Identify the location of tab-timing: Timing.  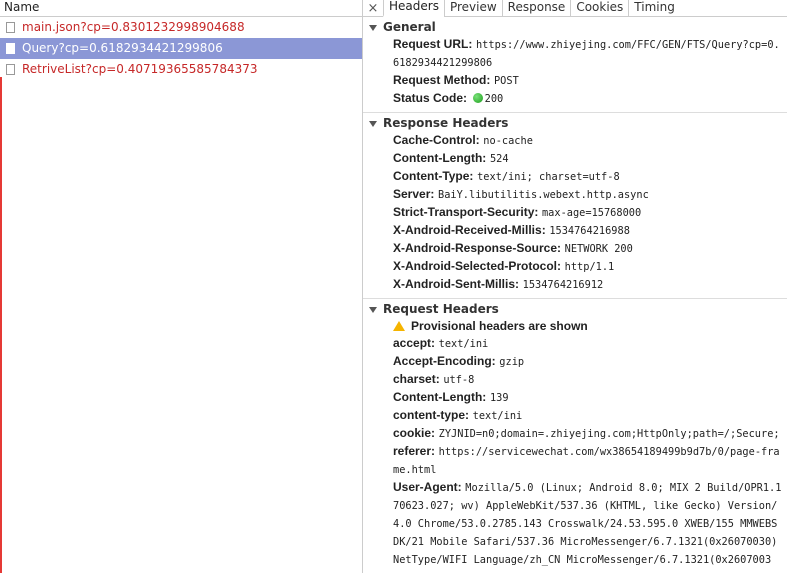
(654, 8).